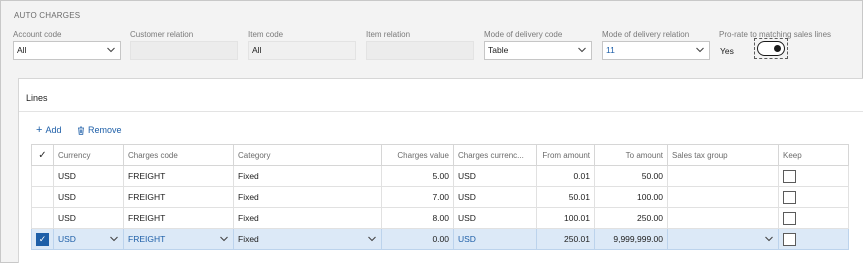 The image size is (863, 263). I want to click on item-relation-field: Item relation, so click(421, 45).